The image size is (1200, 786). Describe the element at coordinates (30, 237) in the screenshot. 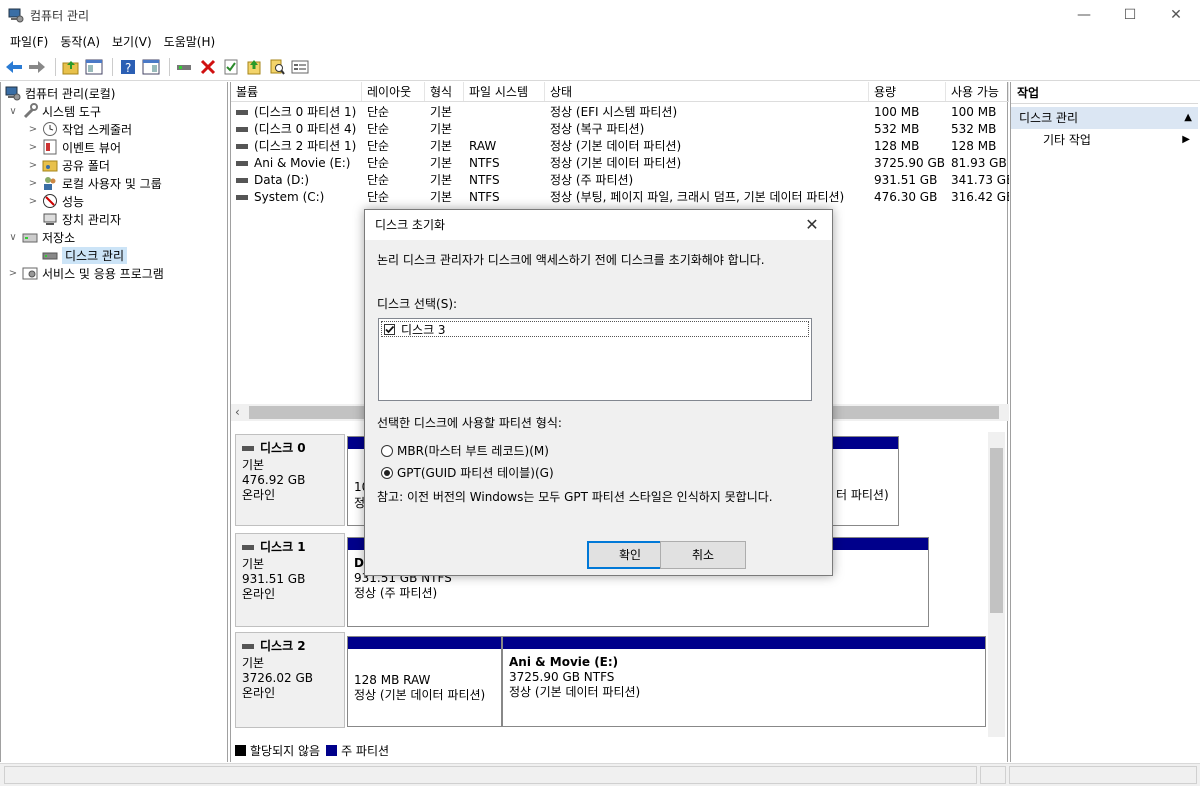

I see `storage-icon` at that location.